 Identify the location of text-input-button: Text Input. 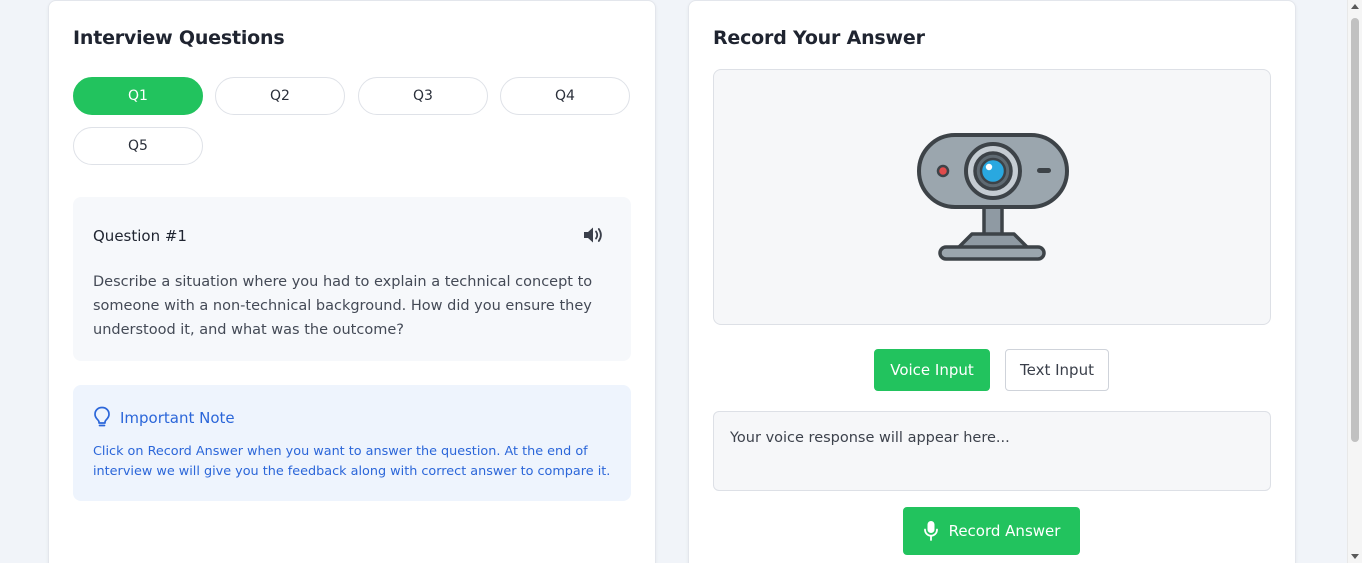
(1057, 370).